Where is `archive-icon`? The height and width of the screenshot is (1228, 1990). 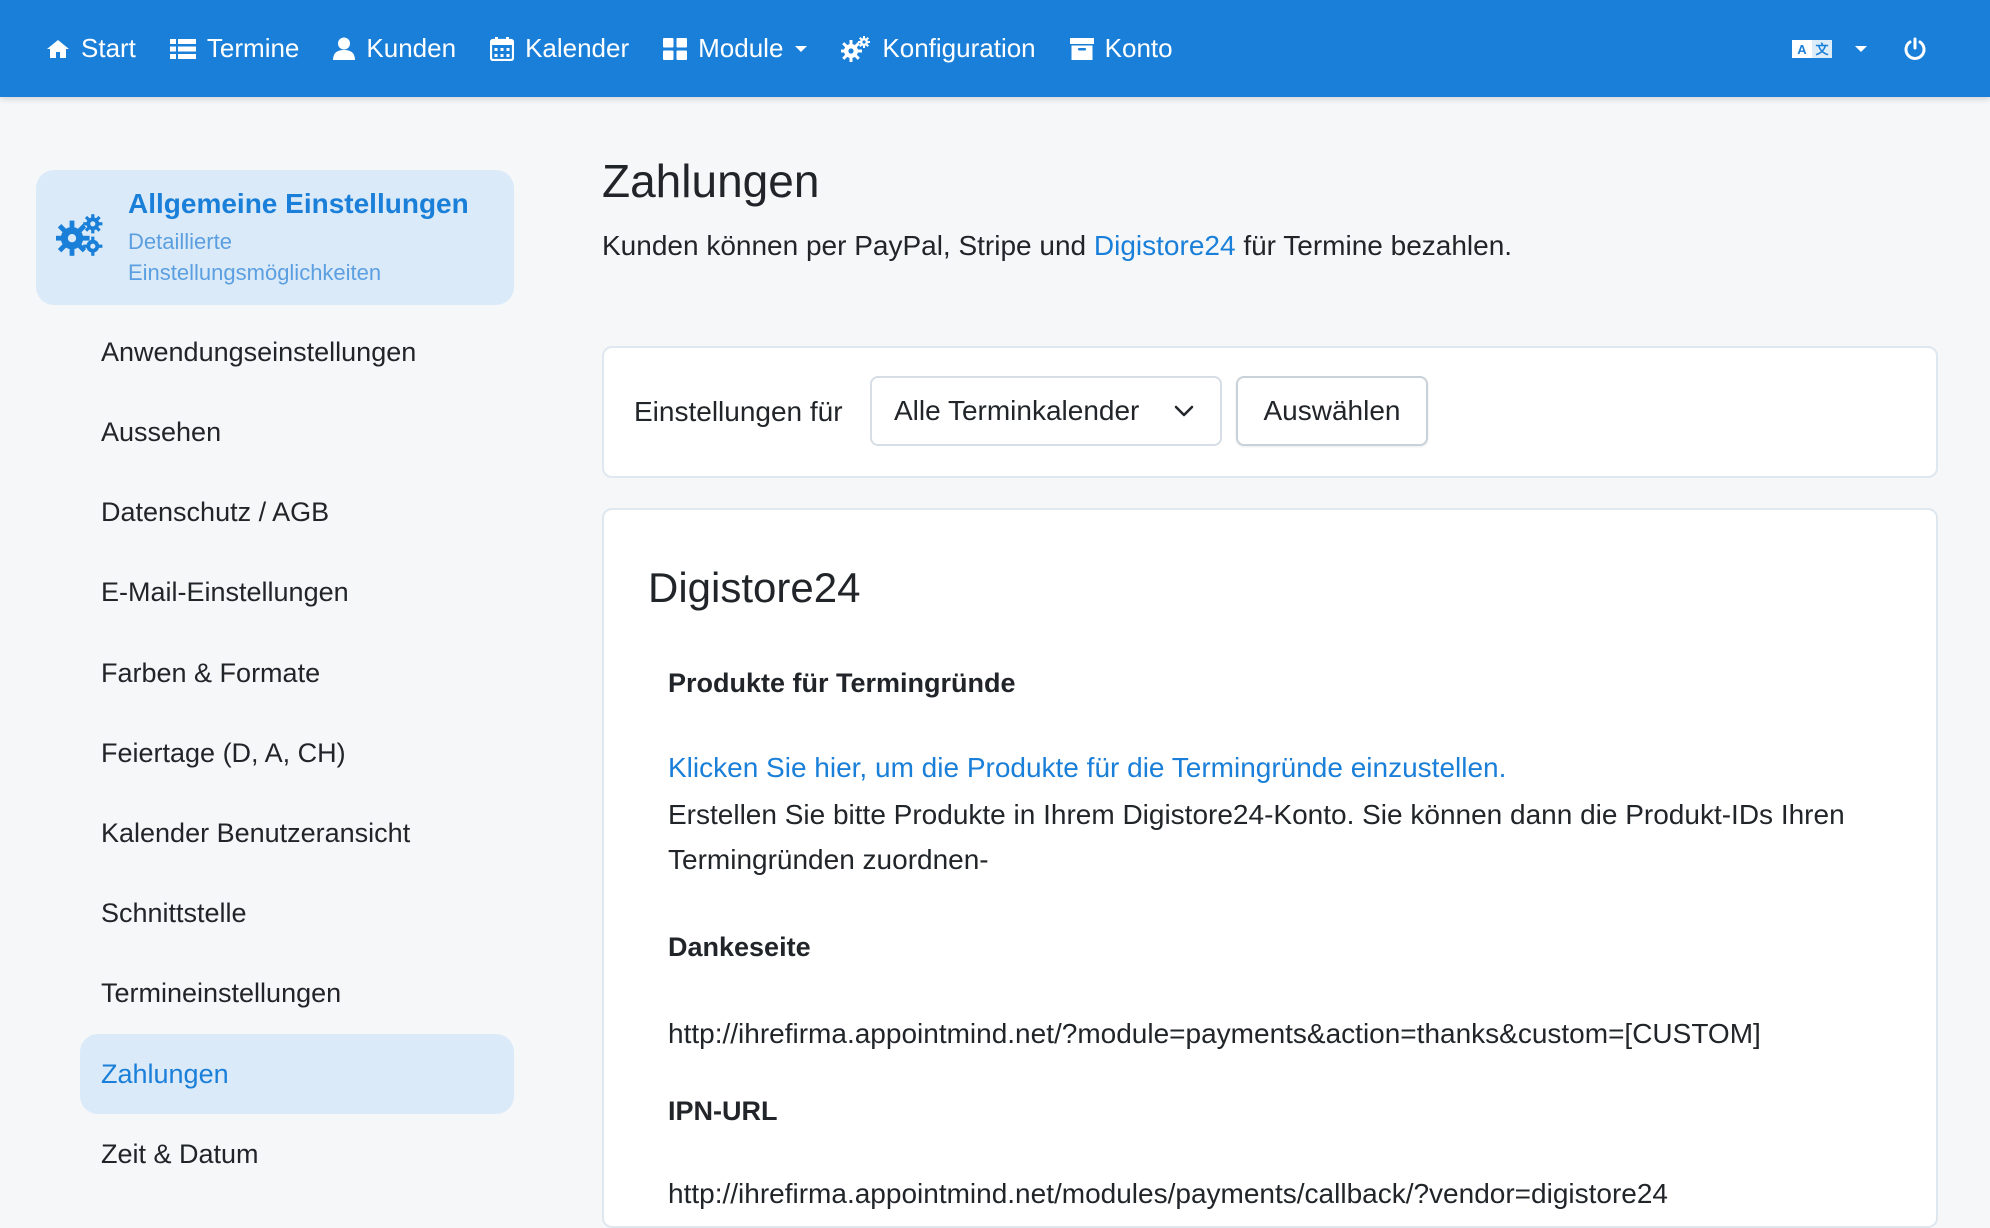 archive-icon is located at coordinates (1081, 48).